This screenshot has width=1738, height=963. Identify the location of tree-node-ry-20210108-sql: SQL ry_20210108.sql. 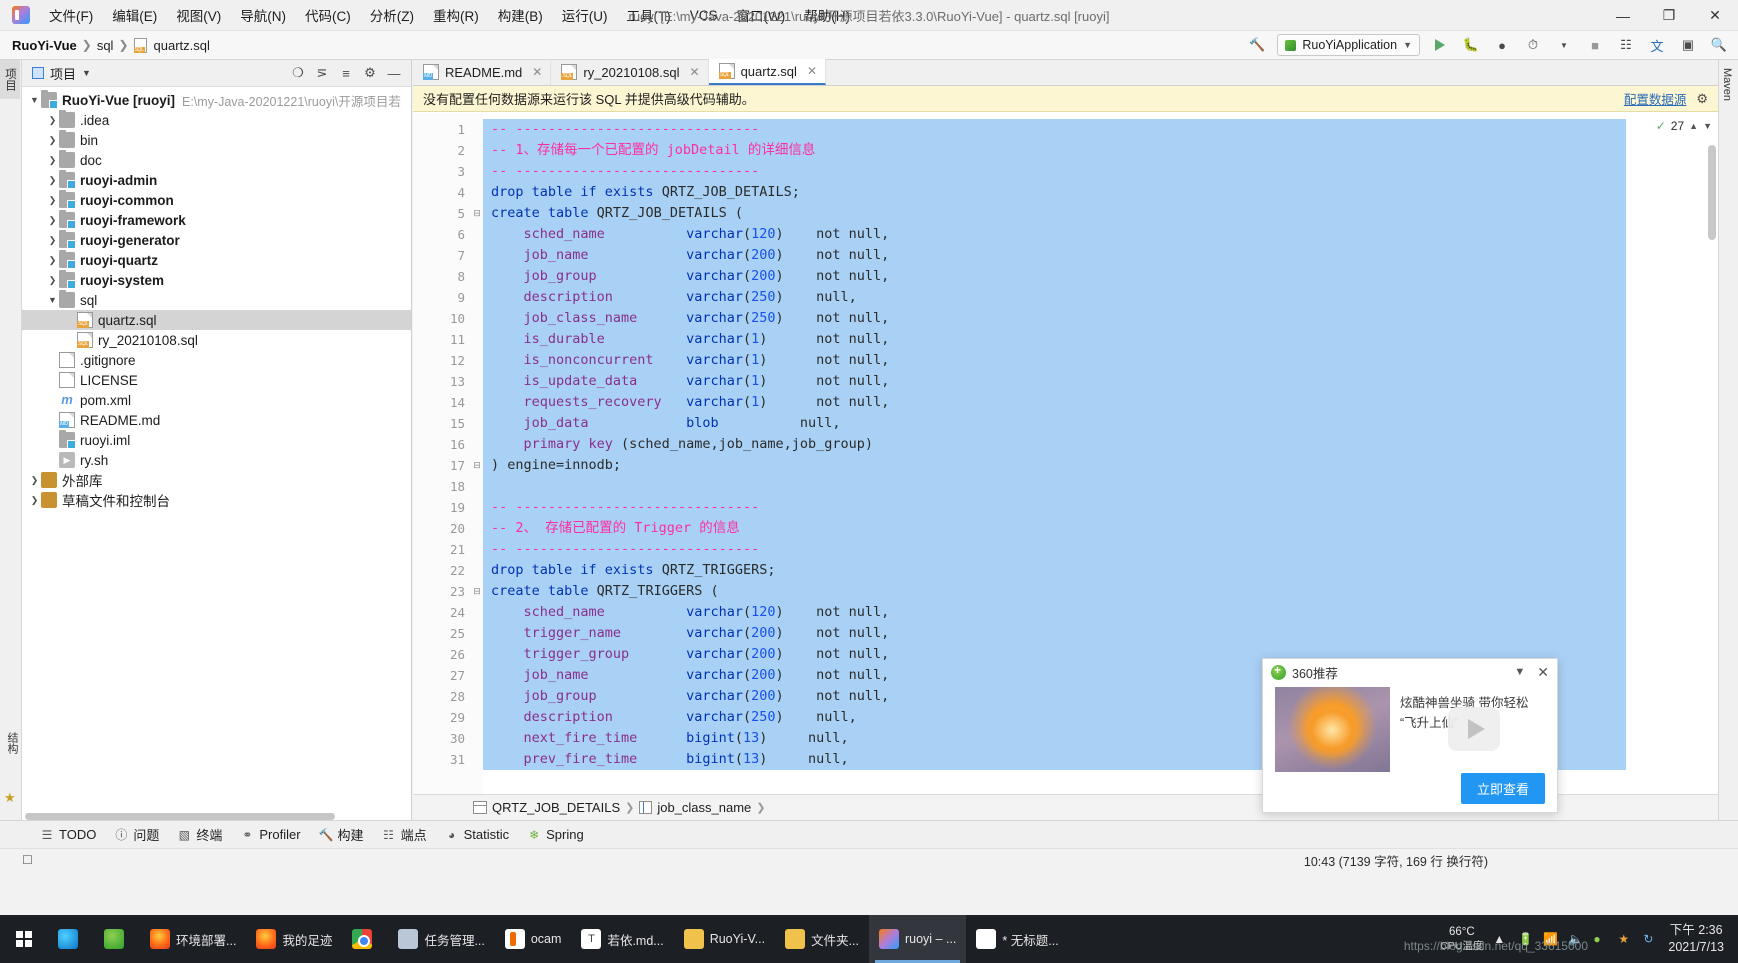
(216, 340).